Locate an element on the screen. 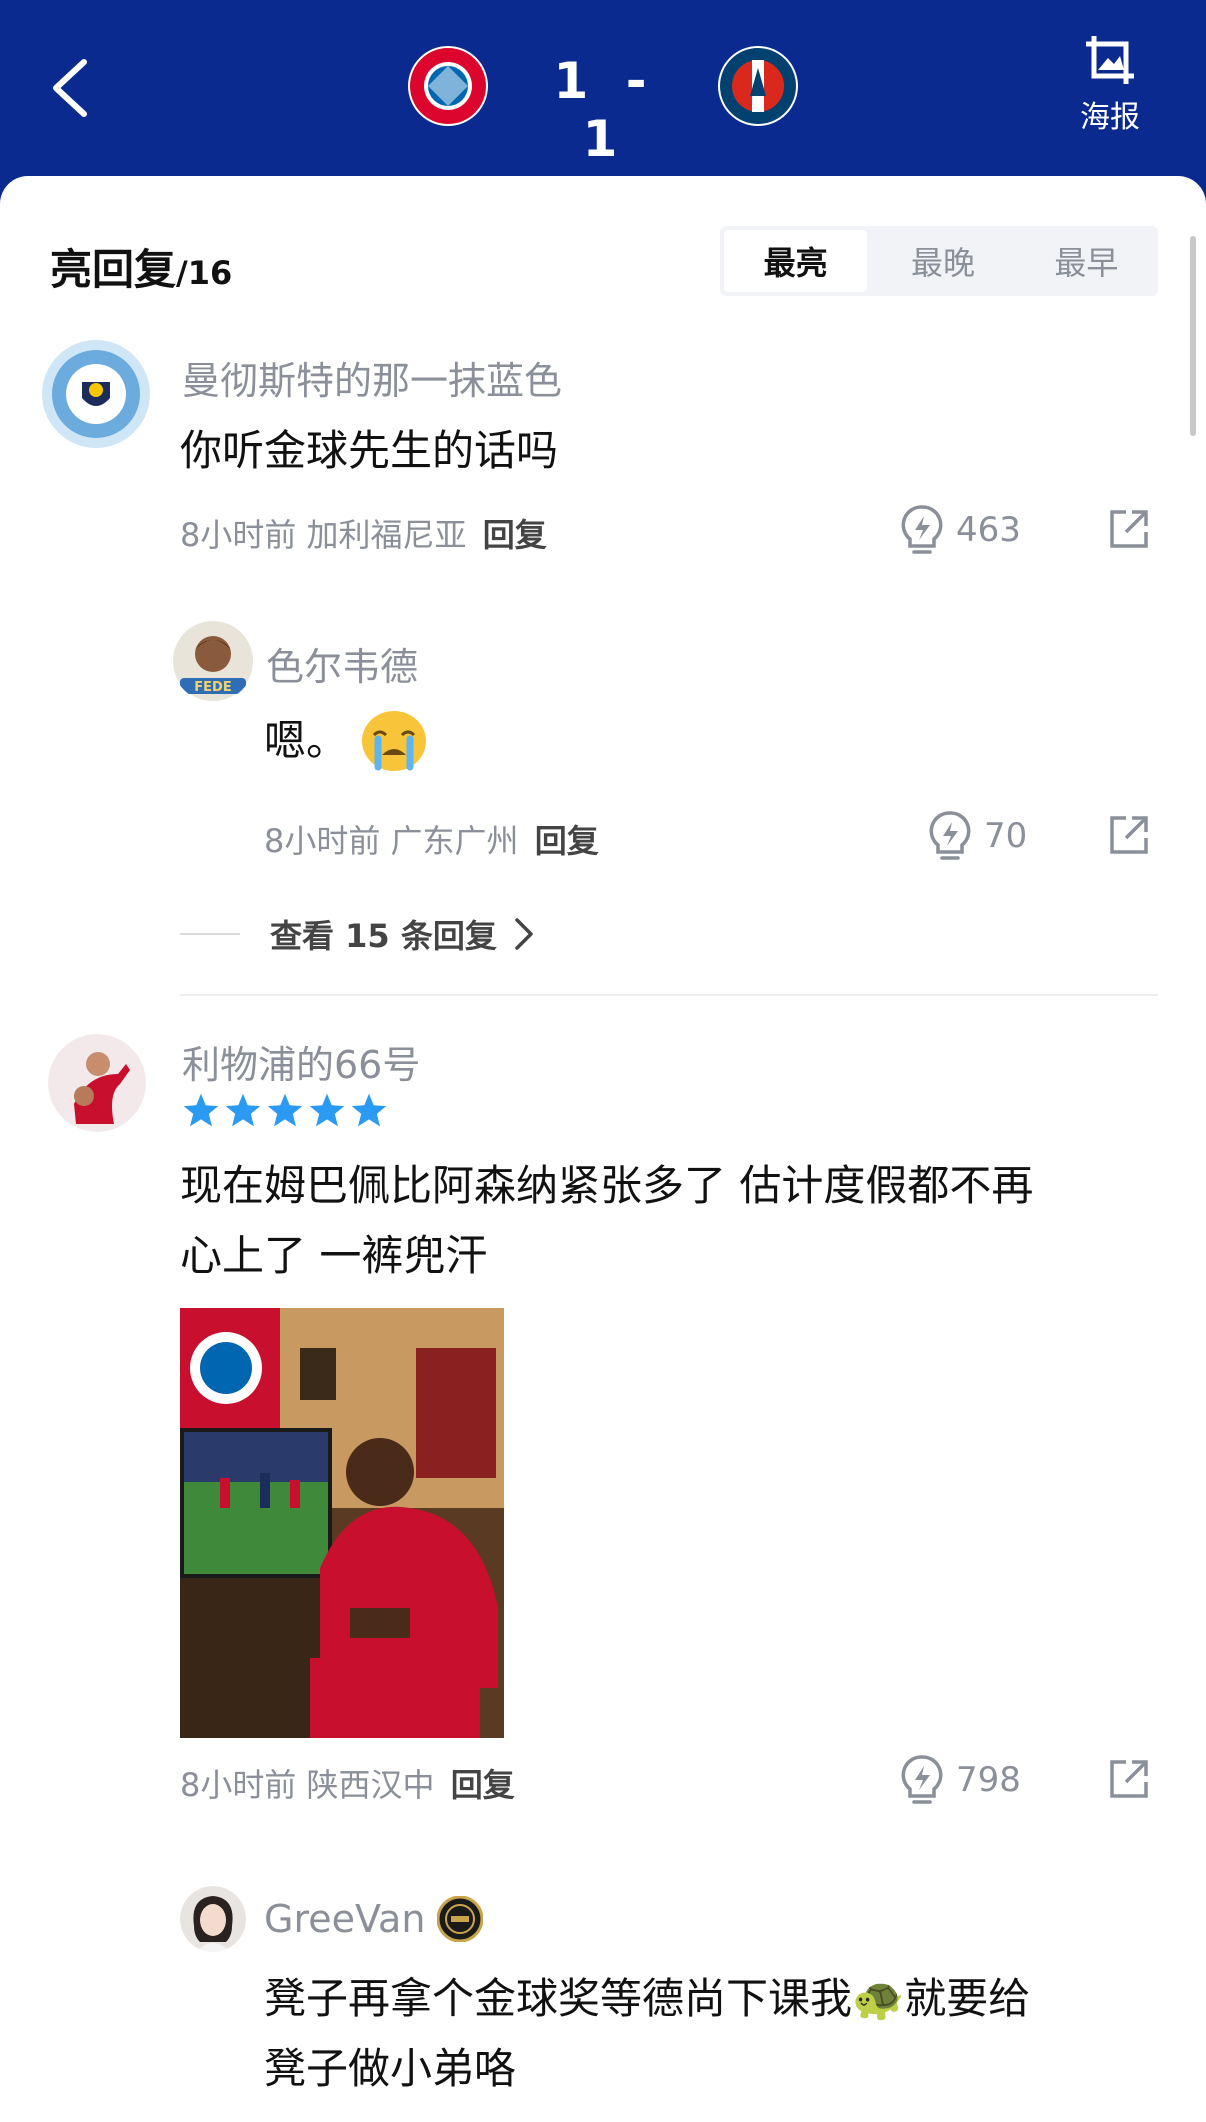 The height and width of the screenshot is (2122, 1206). tab-earliest: 最早 is located at coordinates (1086, 261).